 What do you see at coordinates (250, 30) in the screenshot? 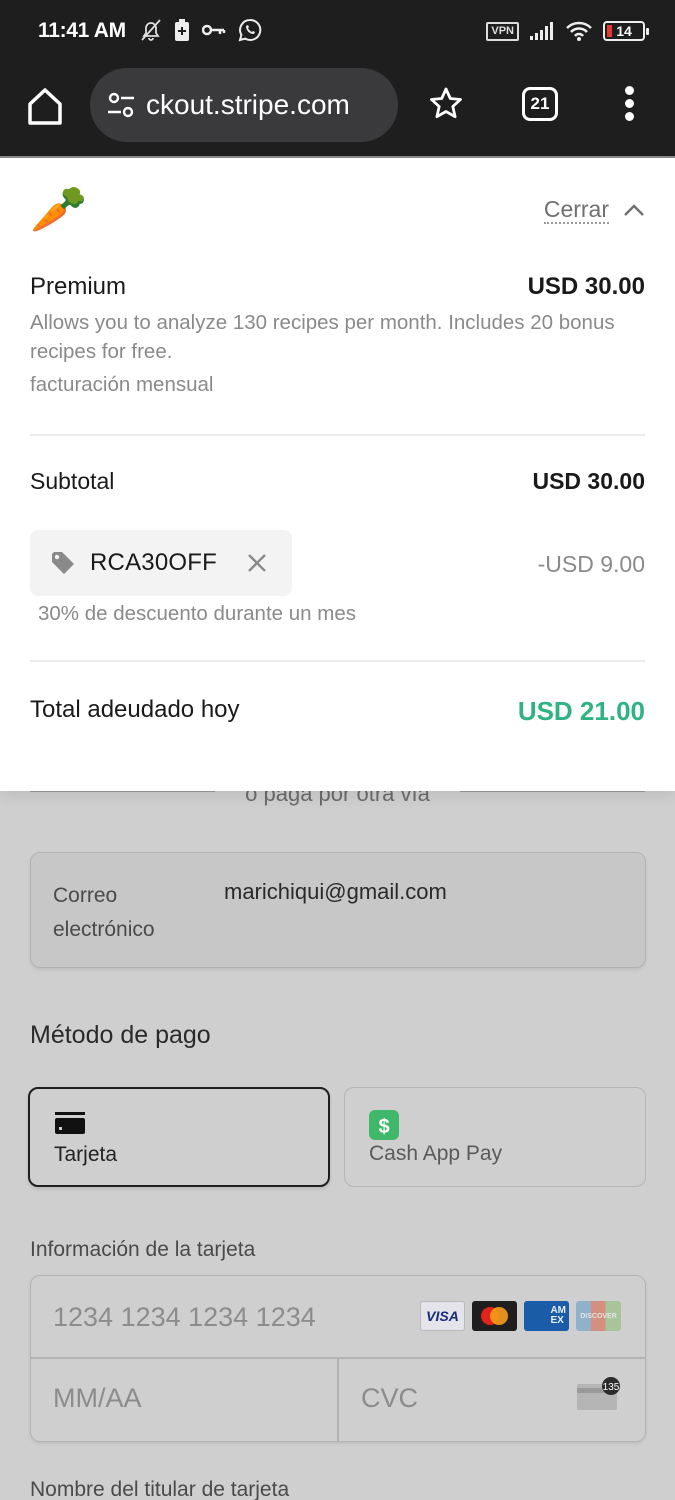
I see `whatsapp-icon` at bounding box center [250, 30].